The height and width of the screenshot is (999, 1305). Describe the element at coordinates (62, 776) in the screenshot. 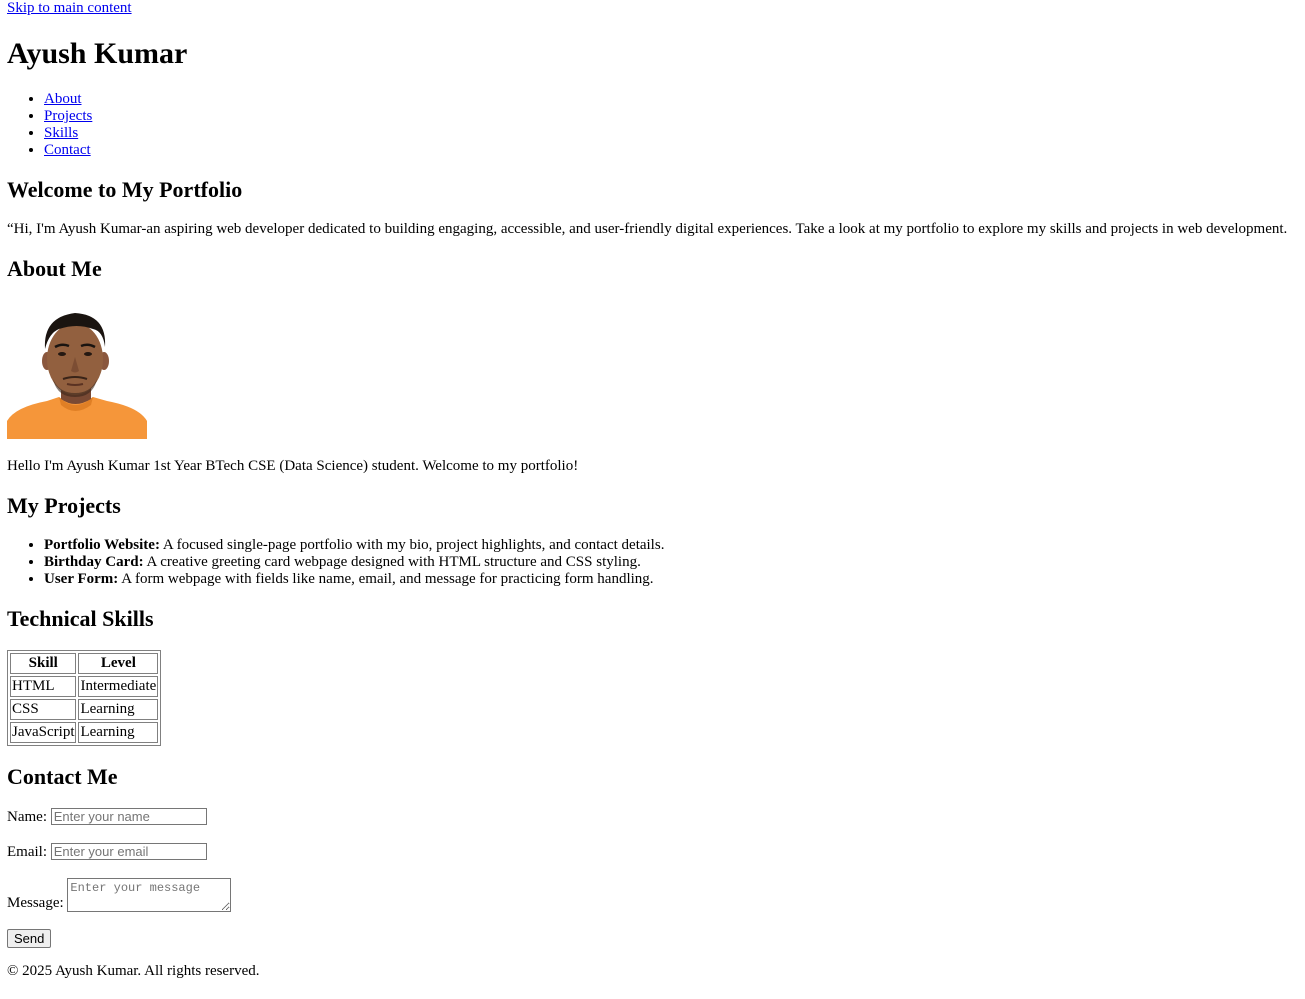

I see `contact-heading: Contact Me` at that location.